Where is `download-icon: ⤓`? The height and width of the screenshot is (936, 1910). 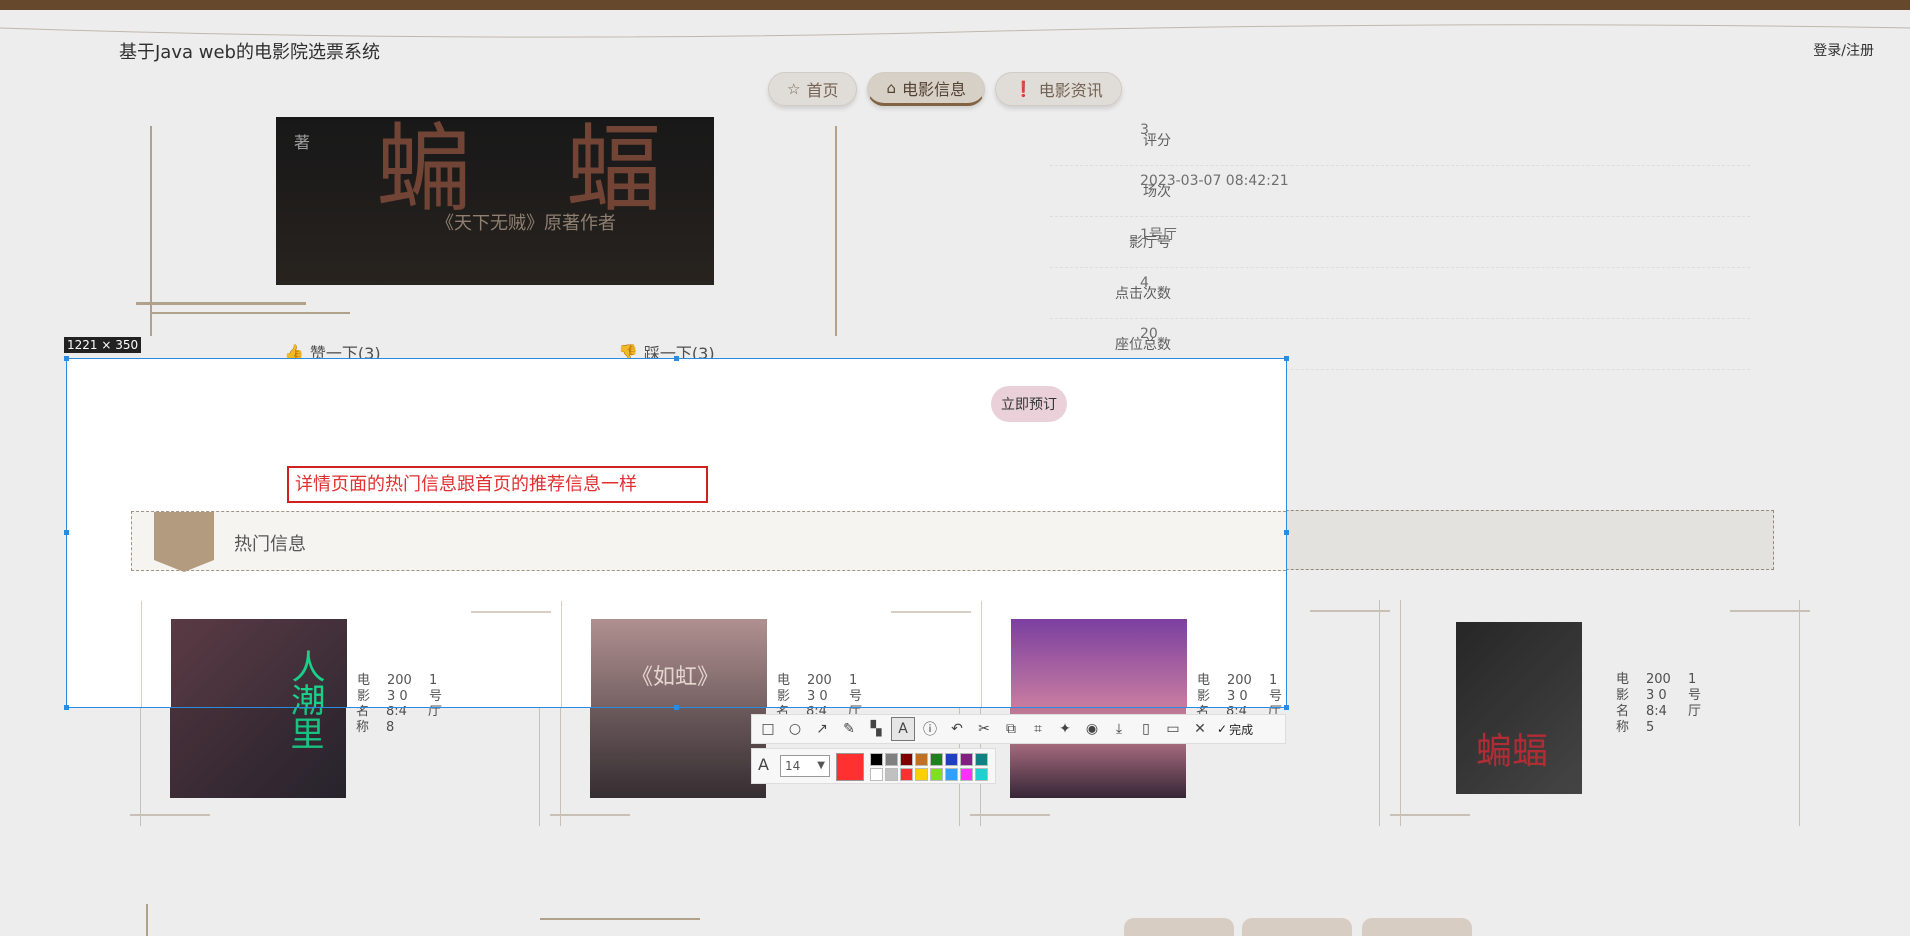
download-icon: ⤓ is located at coordinates (1119, 729).